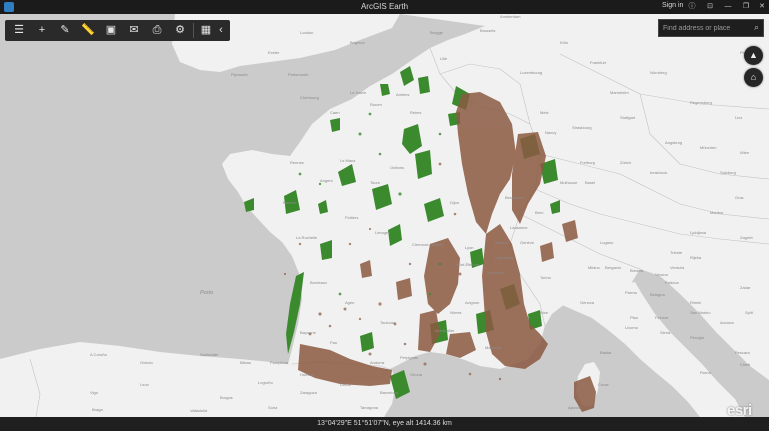 This screenshot has height=431, width=769. I want to click on map-label: Le Havre, so click(358, 92).